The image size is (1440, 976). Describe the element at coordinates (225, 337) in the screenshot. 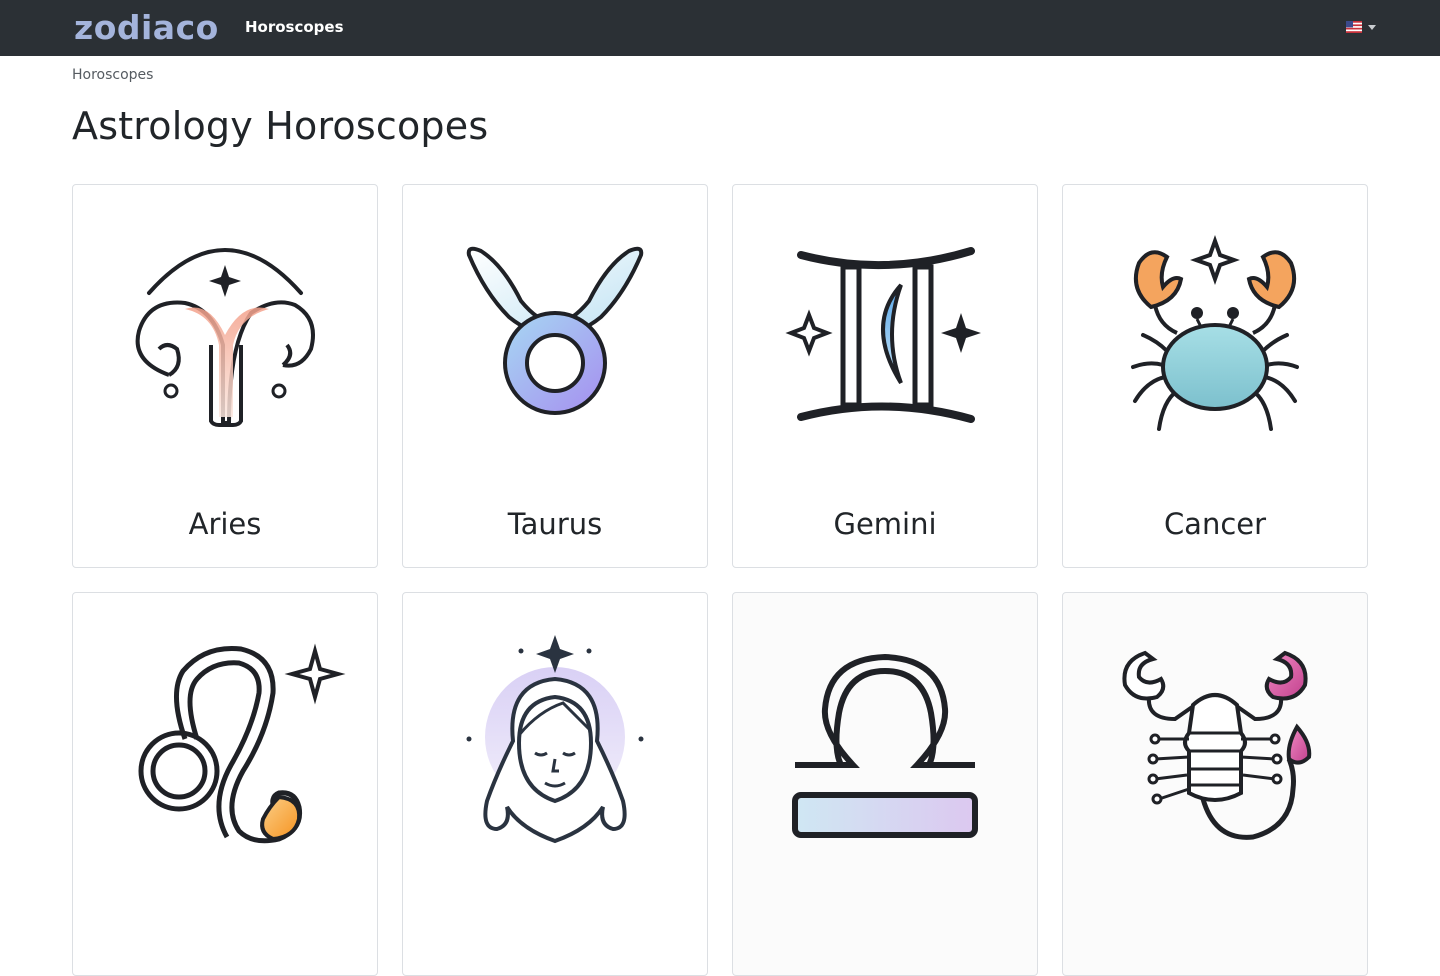

I see `aries-icon` at that location.